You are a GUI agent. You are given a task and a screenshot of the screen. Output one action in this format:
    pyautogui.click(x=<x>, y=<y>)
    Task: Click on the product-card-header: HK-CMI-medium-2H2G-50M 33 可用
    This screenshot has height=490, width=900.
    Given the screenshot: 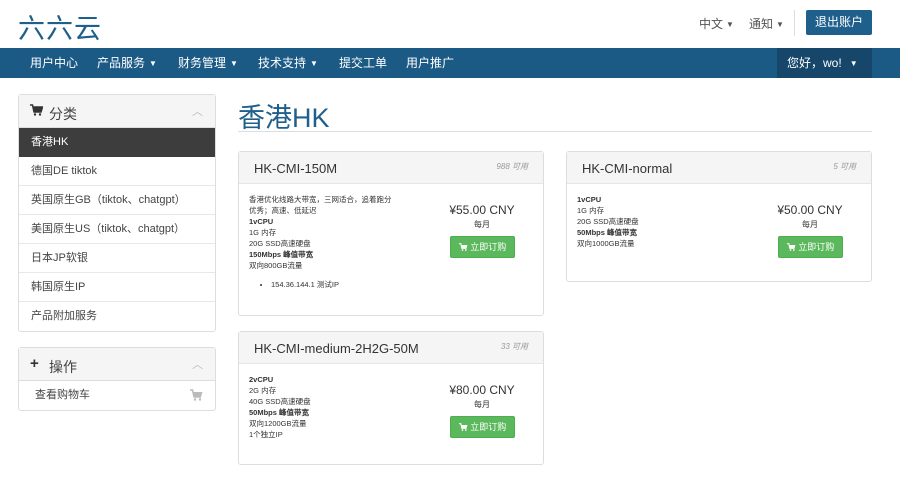 What is the action you would take?
    pyautogui.click(x=391, y=348)
    